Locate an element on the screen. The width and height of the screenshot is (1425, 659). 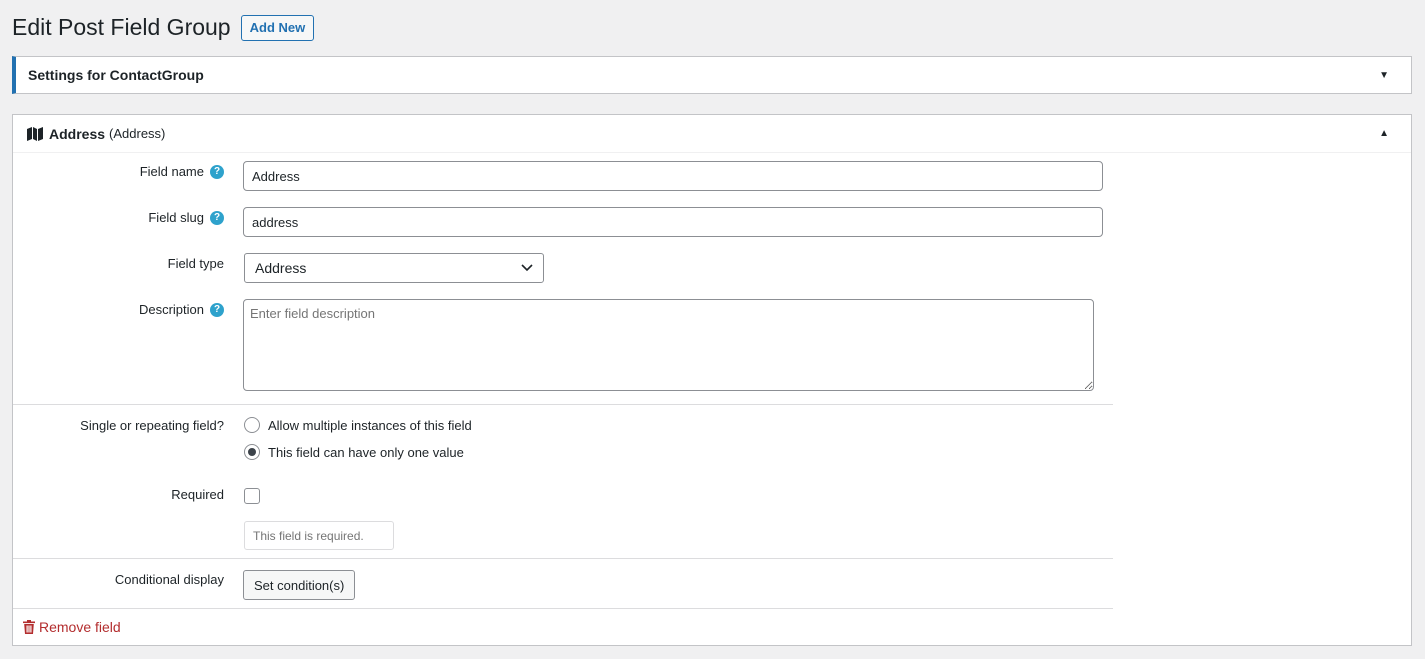
settings-panel-title: Settings for ContactGroup is located at coordinates (116, 75).